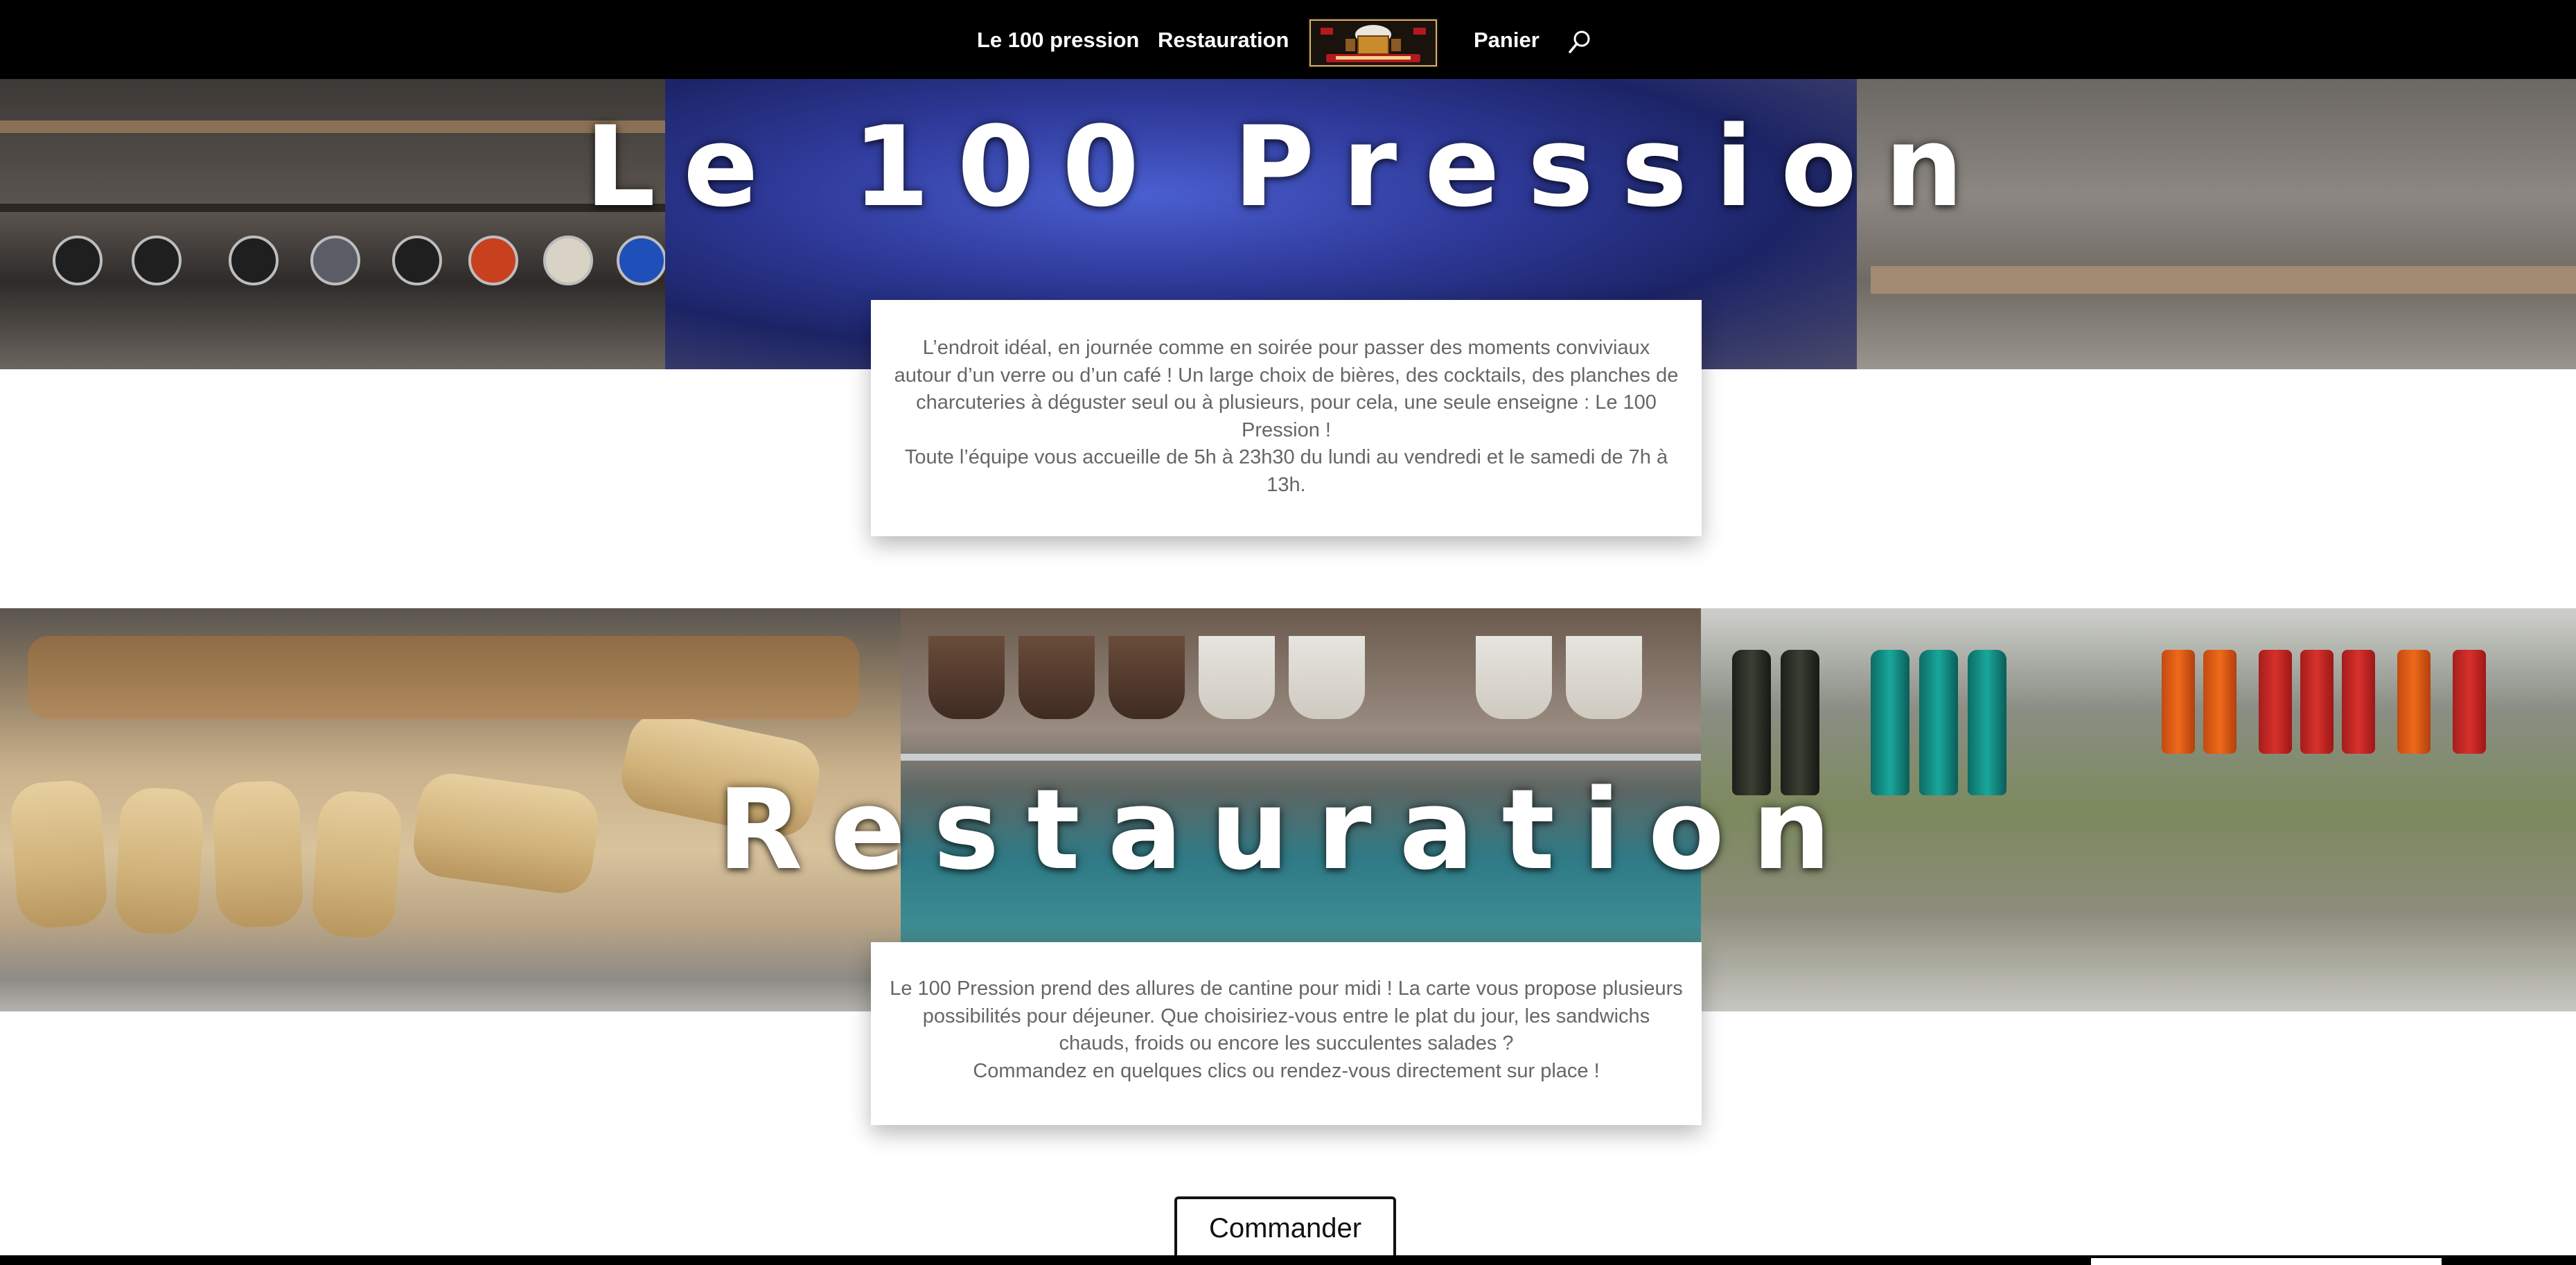  Describe the element at coordinates (1223, 40) in the screenshot. I see `nav-link-restauration: Restauration` at that location.